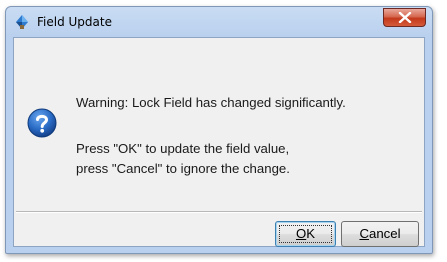  Describe the element at coordinates (311, 233) in the screenshot. I see `ok-label-rest: K` at that location.